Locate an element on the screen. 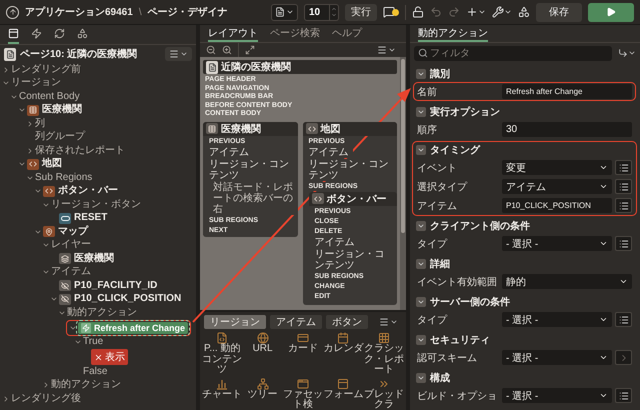 The width and height of the screenshot is (640, 410). text-field: Refresh after Change is located at coordinates (567, 91).